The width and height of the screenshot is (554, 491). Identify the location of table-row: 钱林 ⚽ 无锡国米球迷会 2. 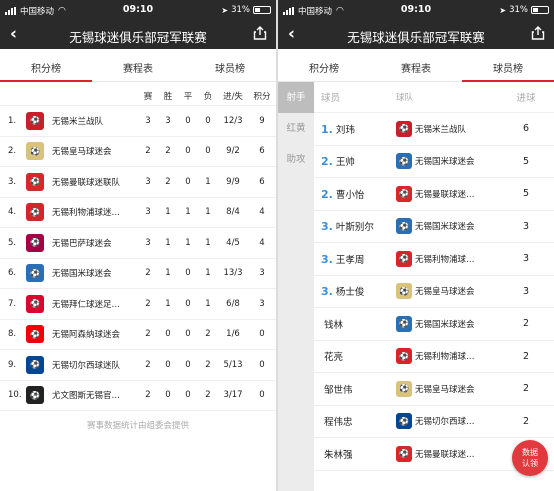
(434, 324).